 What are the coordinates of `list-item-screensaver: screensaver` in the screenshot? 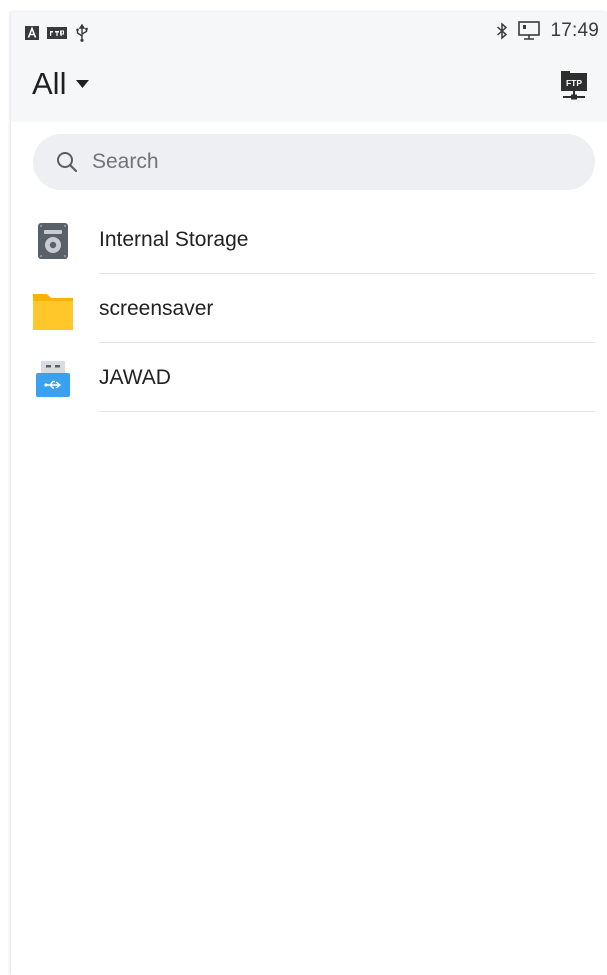 It's located at (309, 308).